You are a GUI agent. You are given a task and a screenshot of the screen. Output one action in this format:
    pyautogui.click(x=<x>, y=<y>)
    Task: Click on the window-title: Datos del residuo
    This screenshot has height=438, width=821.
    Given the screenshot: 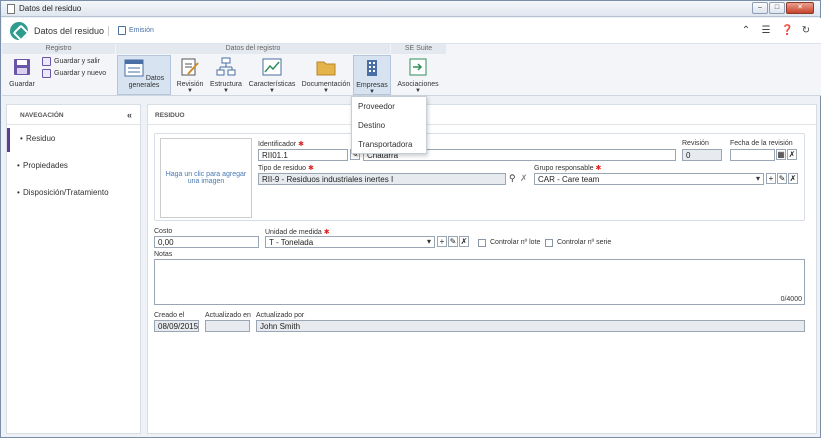 What is the action you would take?
    pyautogui.click(x=50, y=8)
    